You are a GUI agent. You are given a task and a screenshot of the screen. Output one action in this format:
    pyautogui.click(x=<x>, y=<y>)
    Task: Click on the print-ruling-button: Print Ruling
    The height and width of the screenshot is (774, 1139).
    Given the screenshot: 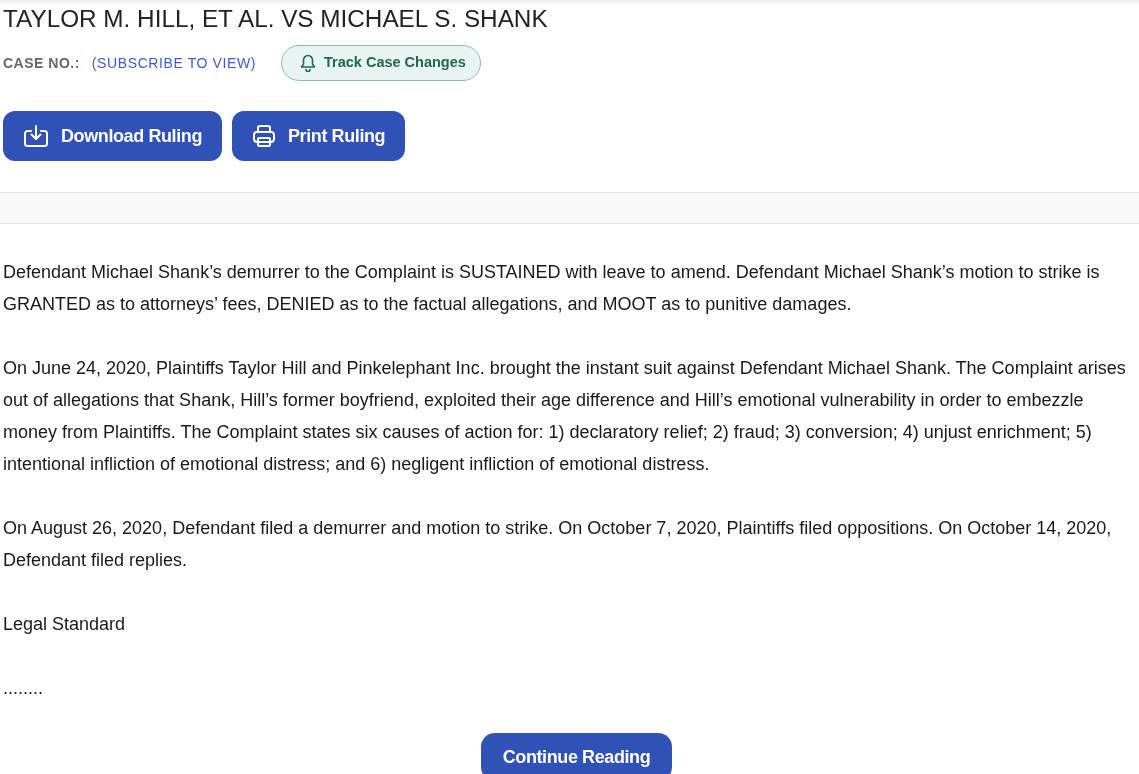 What is the action you would take?
    pyautogui.click(x=319, y=136)
    